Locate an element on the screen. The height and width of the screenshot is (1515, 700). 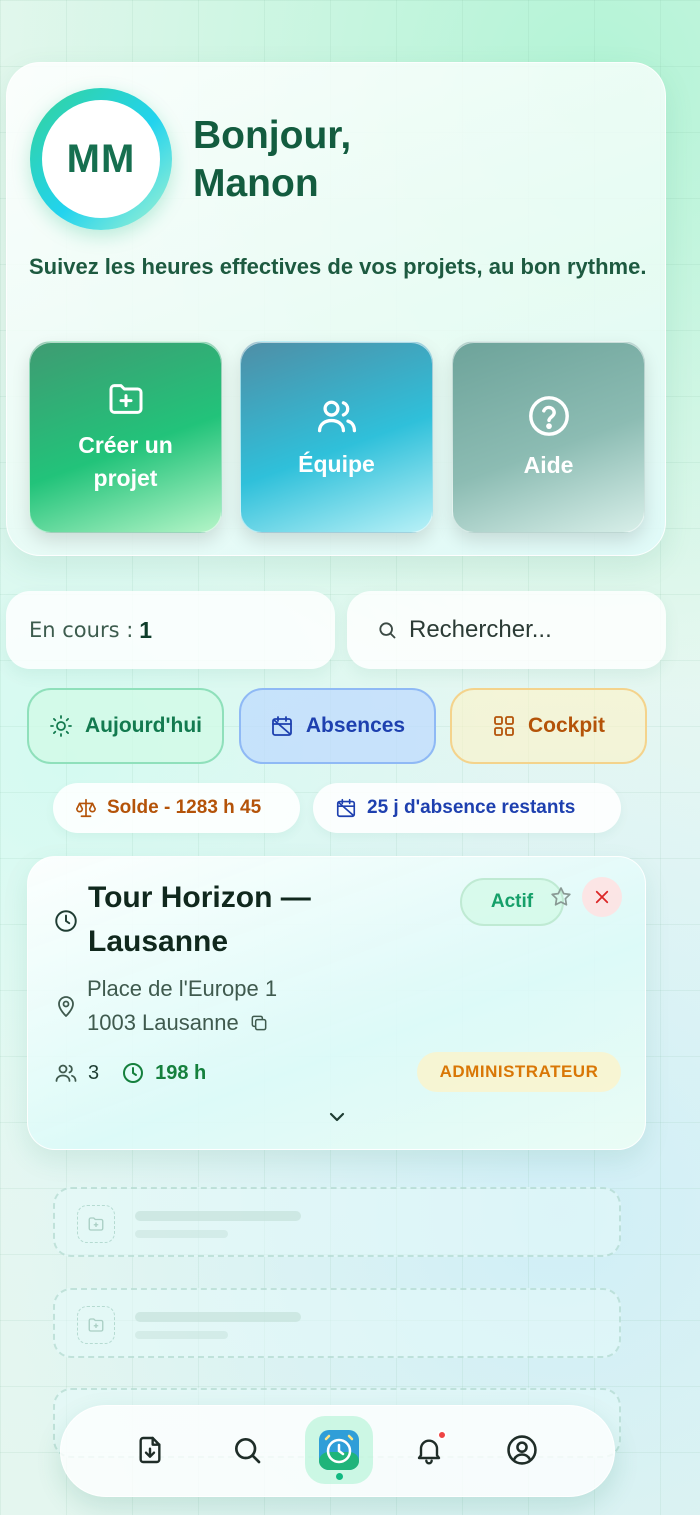
project-meta: 3 198 h is located at coordinates (130, 1073).